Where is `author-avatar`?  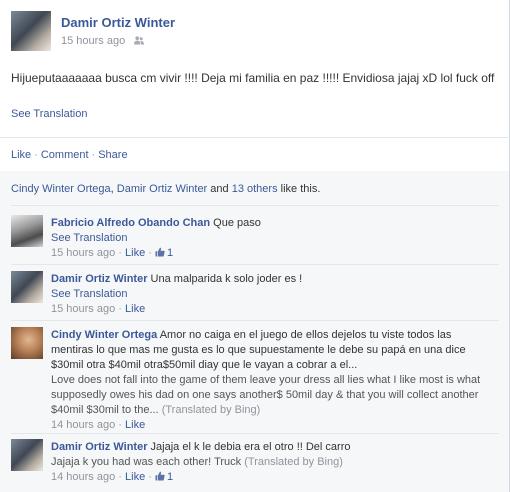 author-avatar is located at coordinates (31, 31).